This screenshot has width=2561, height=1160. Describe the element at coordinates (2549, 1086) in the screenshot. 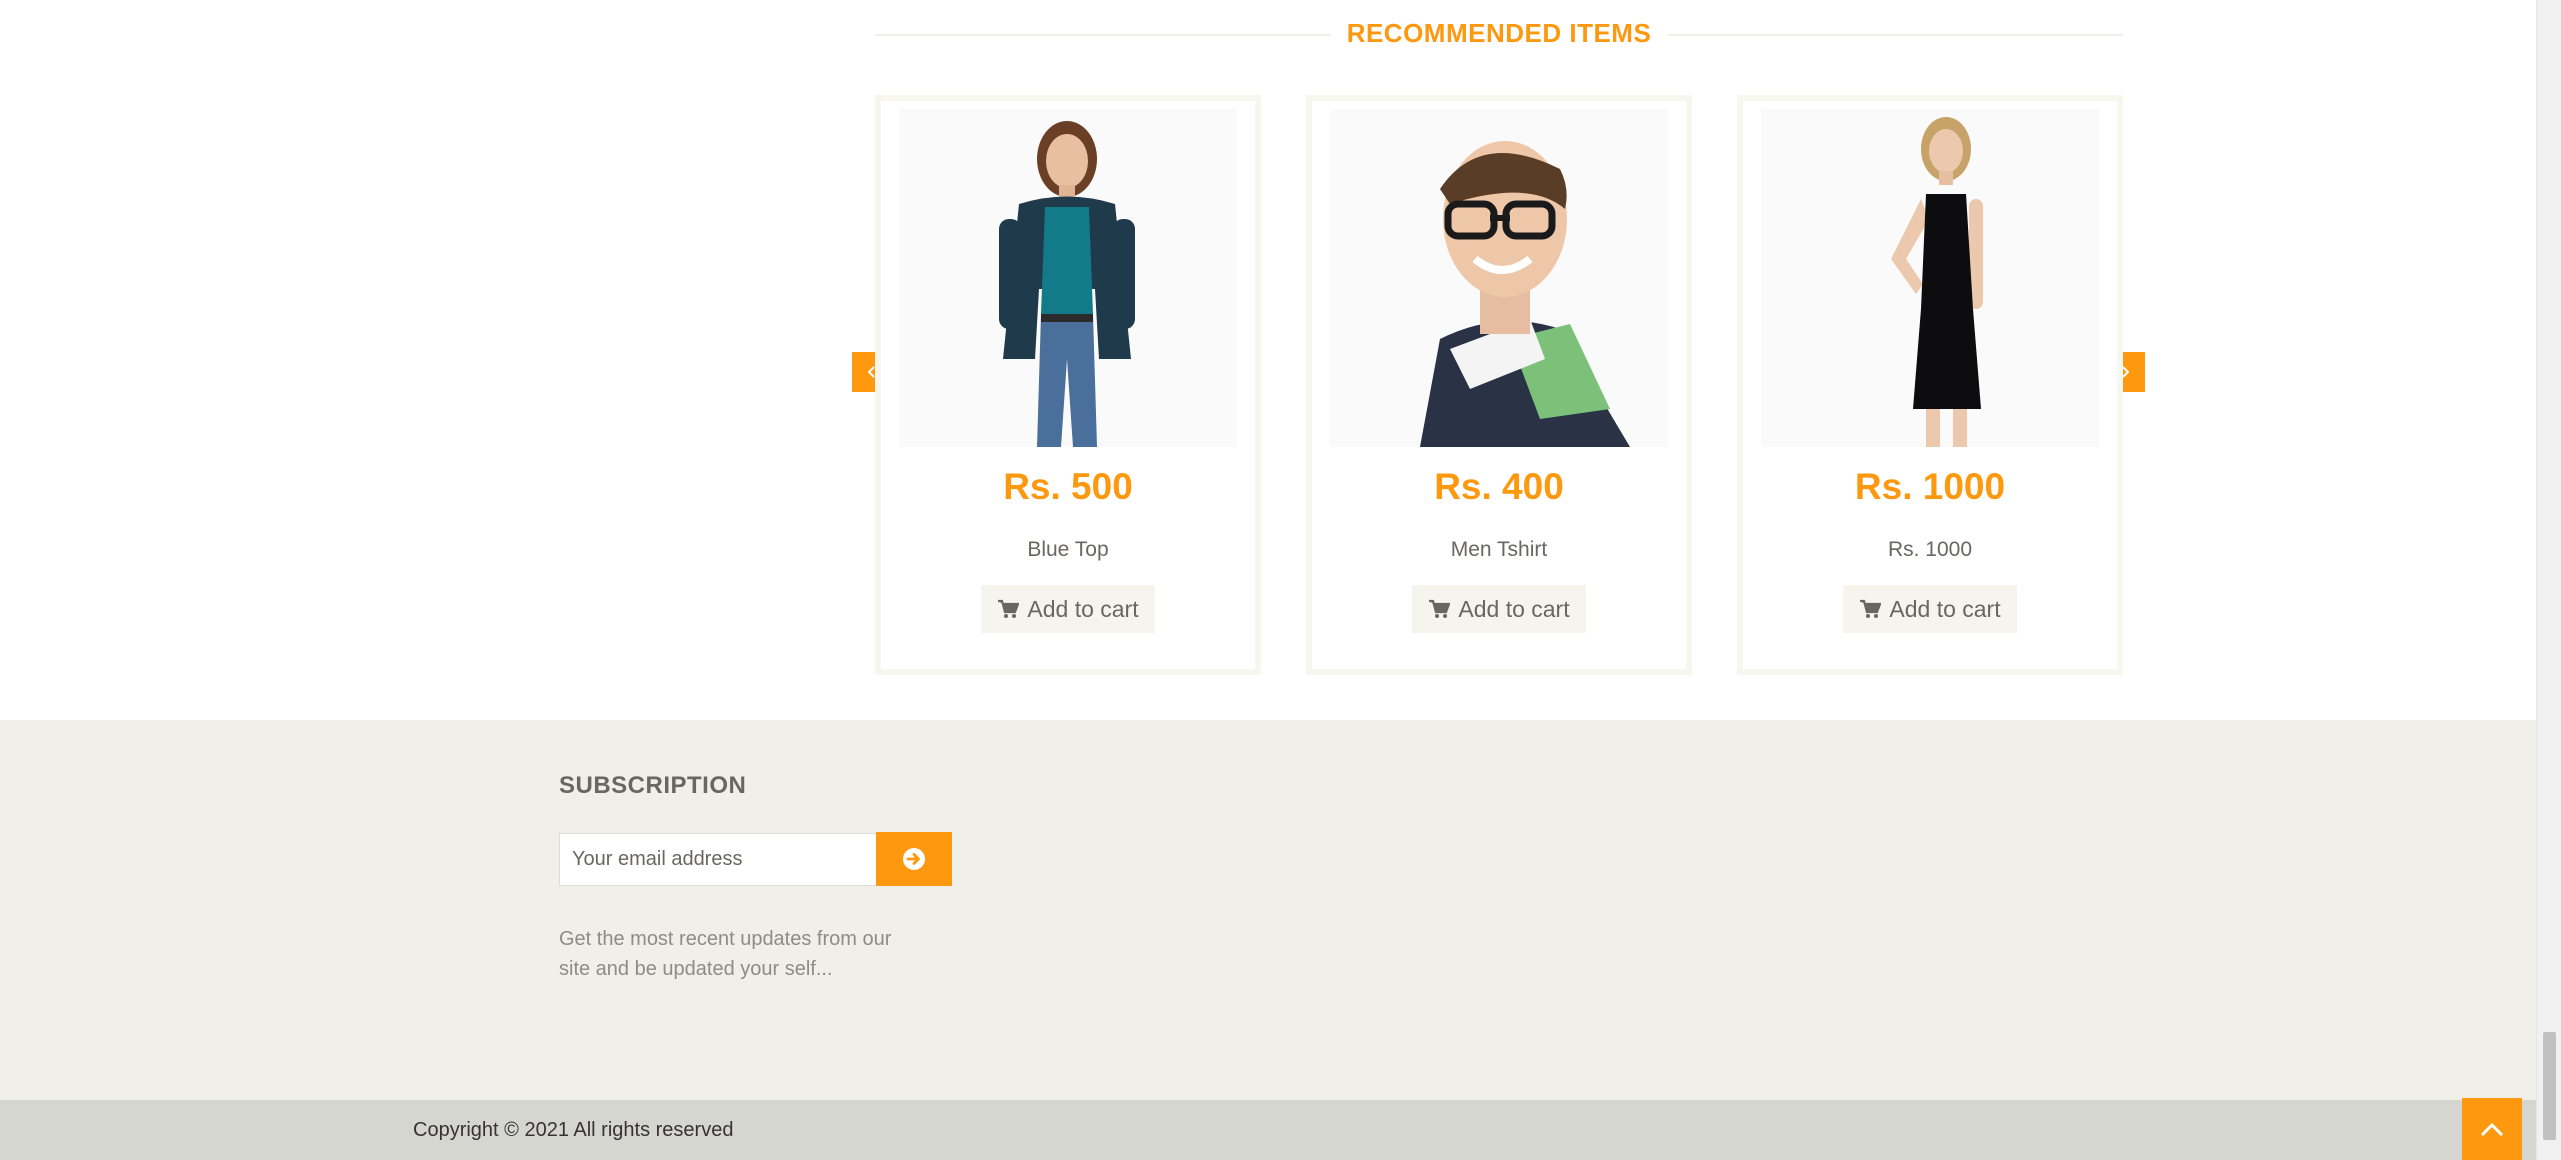

I see `scrollbar-thumb` at that location.